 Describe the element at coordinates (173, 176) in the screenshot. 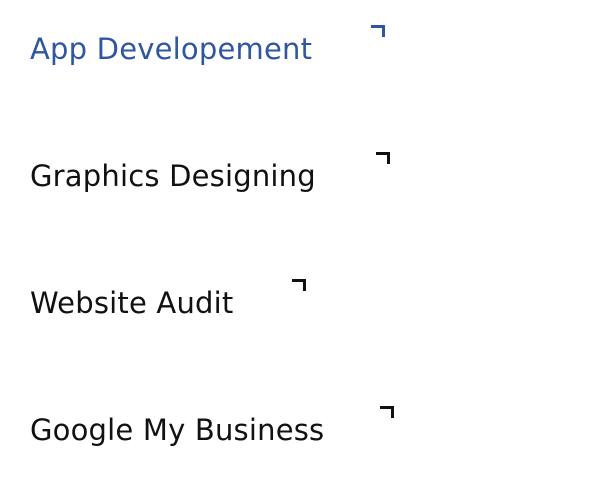

I see `service-label: Graphics Designing` at that location.